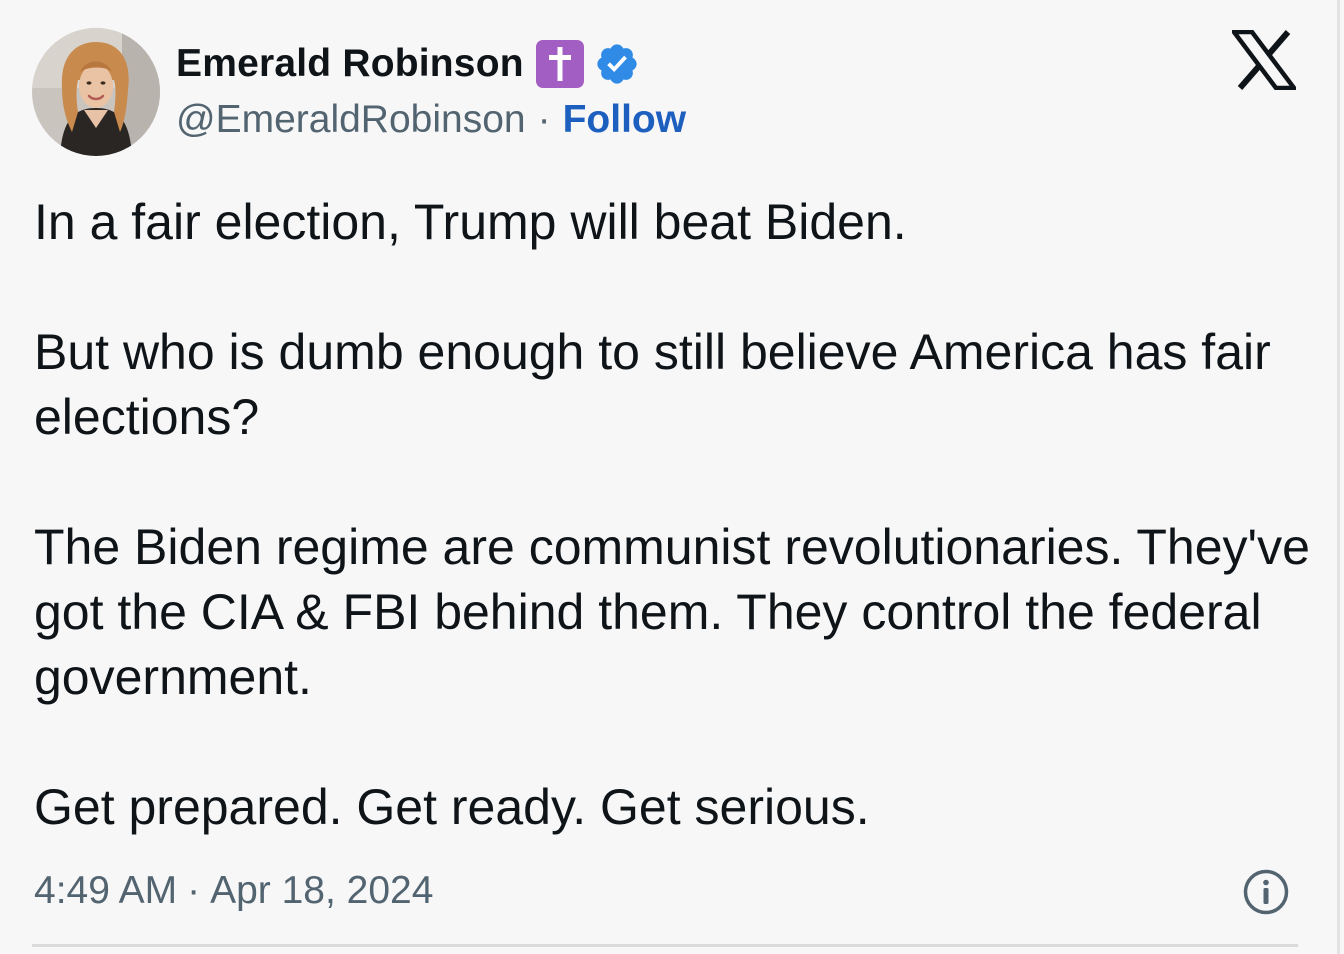  What do you see at coordinates (106, 890) in the screenshot?
I see `tweet-time: 4:49 AM` at bounding box center [106, 890].